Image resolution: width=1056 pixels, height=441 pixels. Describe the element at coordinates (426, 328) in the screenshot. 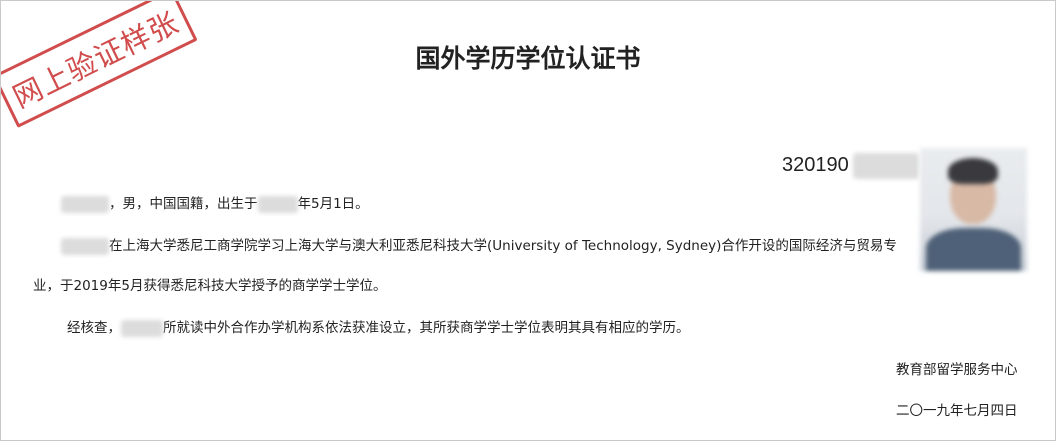

I see `line4-text-b: 所就读中外合作办学机构系依法获准设立，其所获商学学士学位表明其具有相应的学历。` at that location.